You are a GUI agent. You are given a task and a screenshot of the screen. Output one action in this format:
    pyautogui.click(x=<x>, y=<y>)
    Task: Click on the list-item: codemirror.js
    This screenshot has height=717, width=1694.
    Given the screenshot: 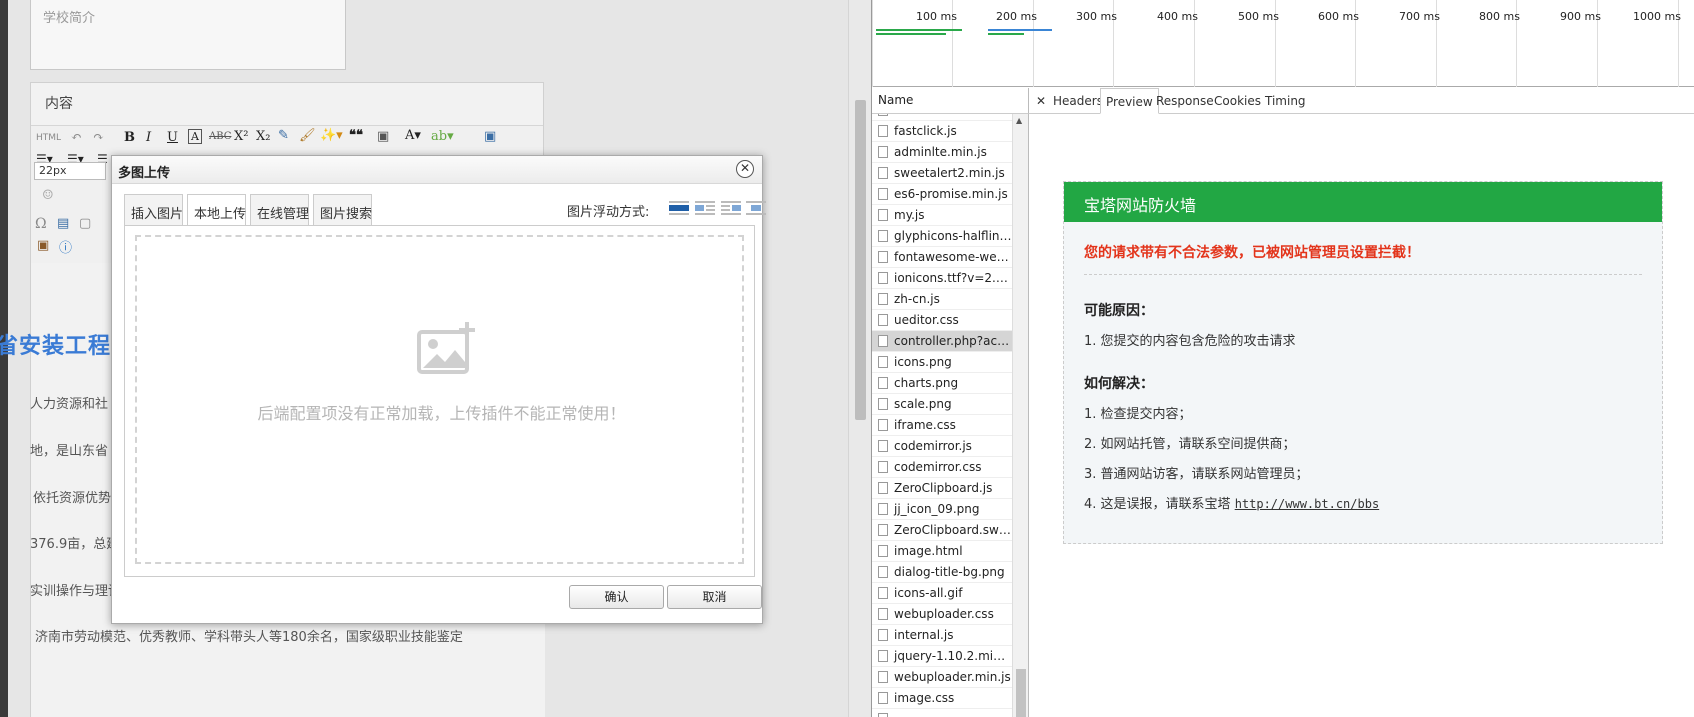 What is the action you would take?
    pyautogui.click(x=942, y=446)
    